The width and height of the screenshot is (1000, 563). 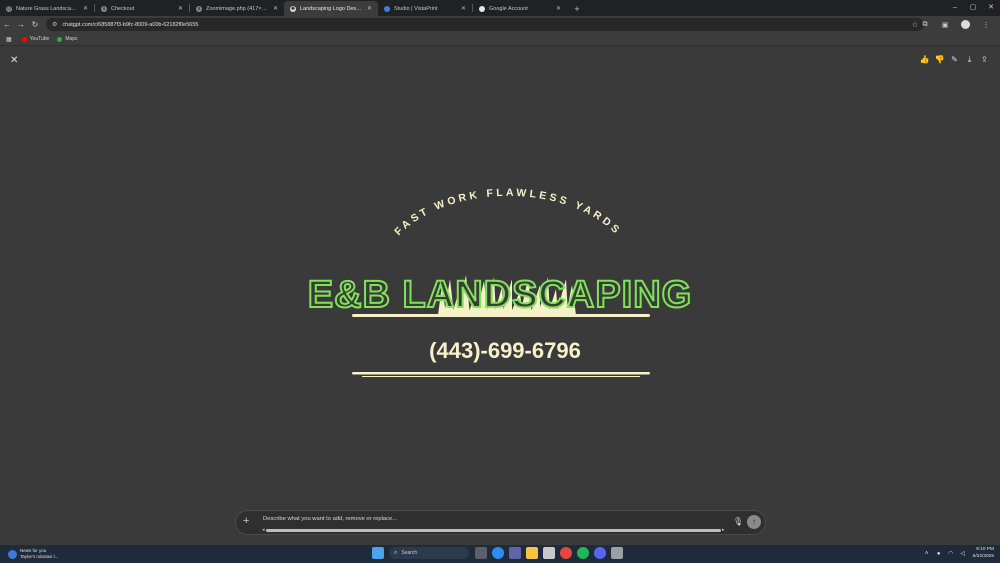 I want to click on window-close-button: ✕, so click(x=991, y=8).